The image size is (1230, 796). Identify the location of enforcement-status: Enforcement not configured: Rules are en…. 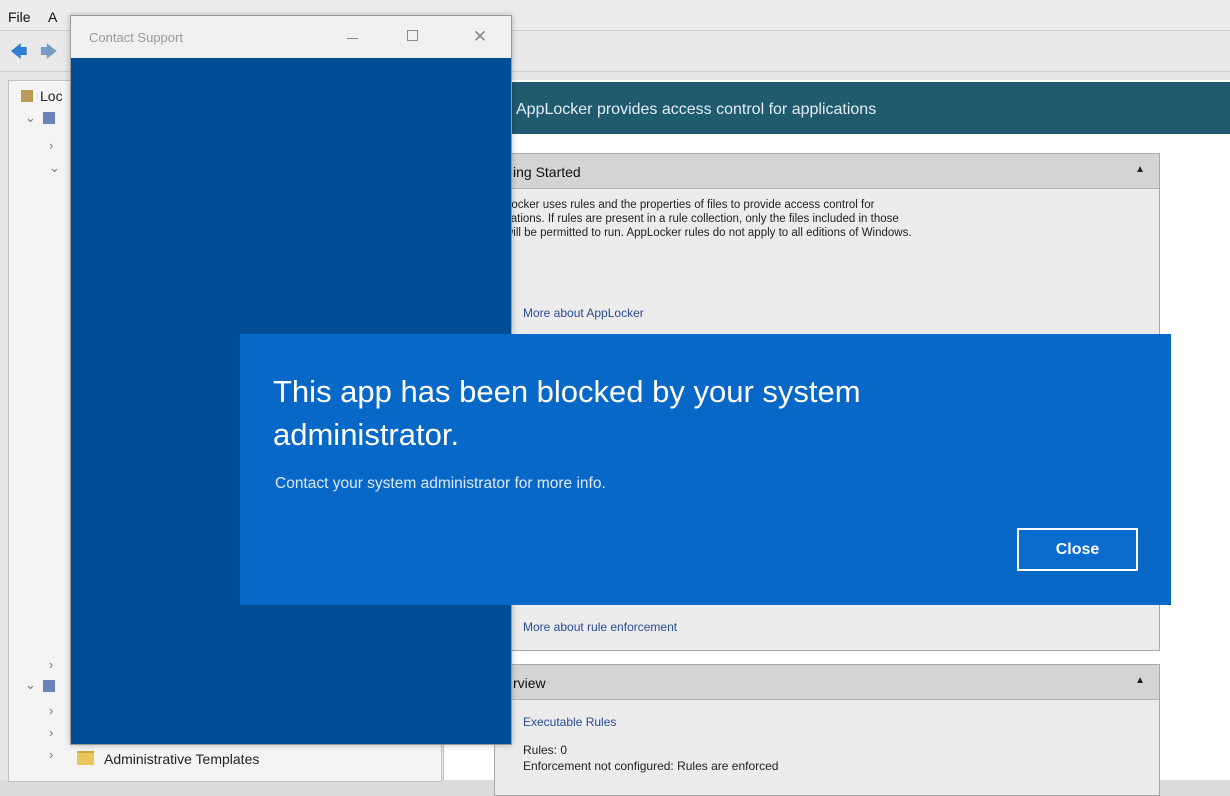
(651, 766).